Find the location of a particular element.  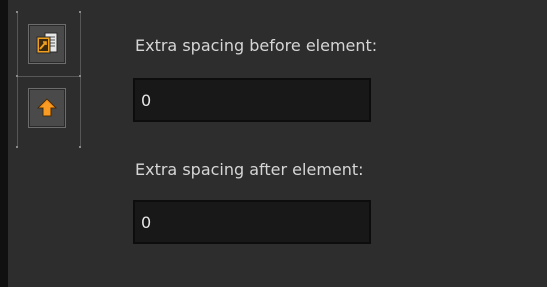

spacing-after-input is located at coordinates (252, 222).